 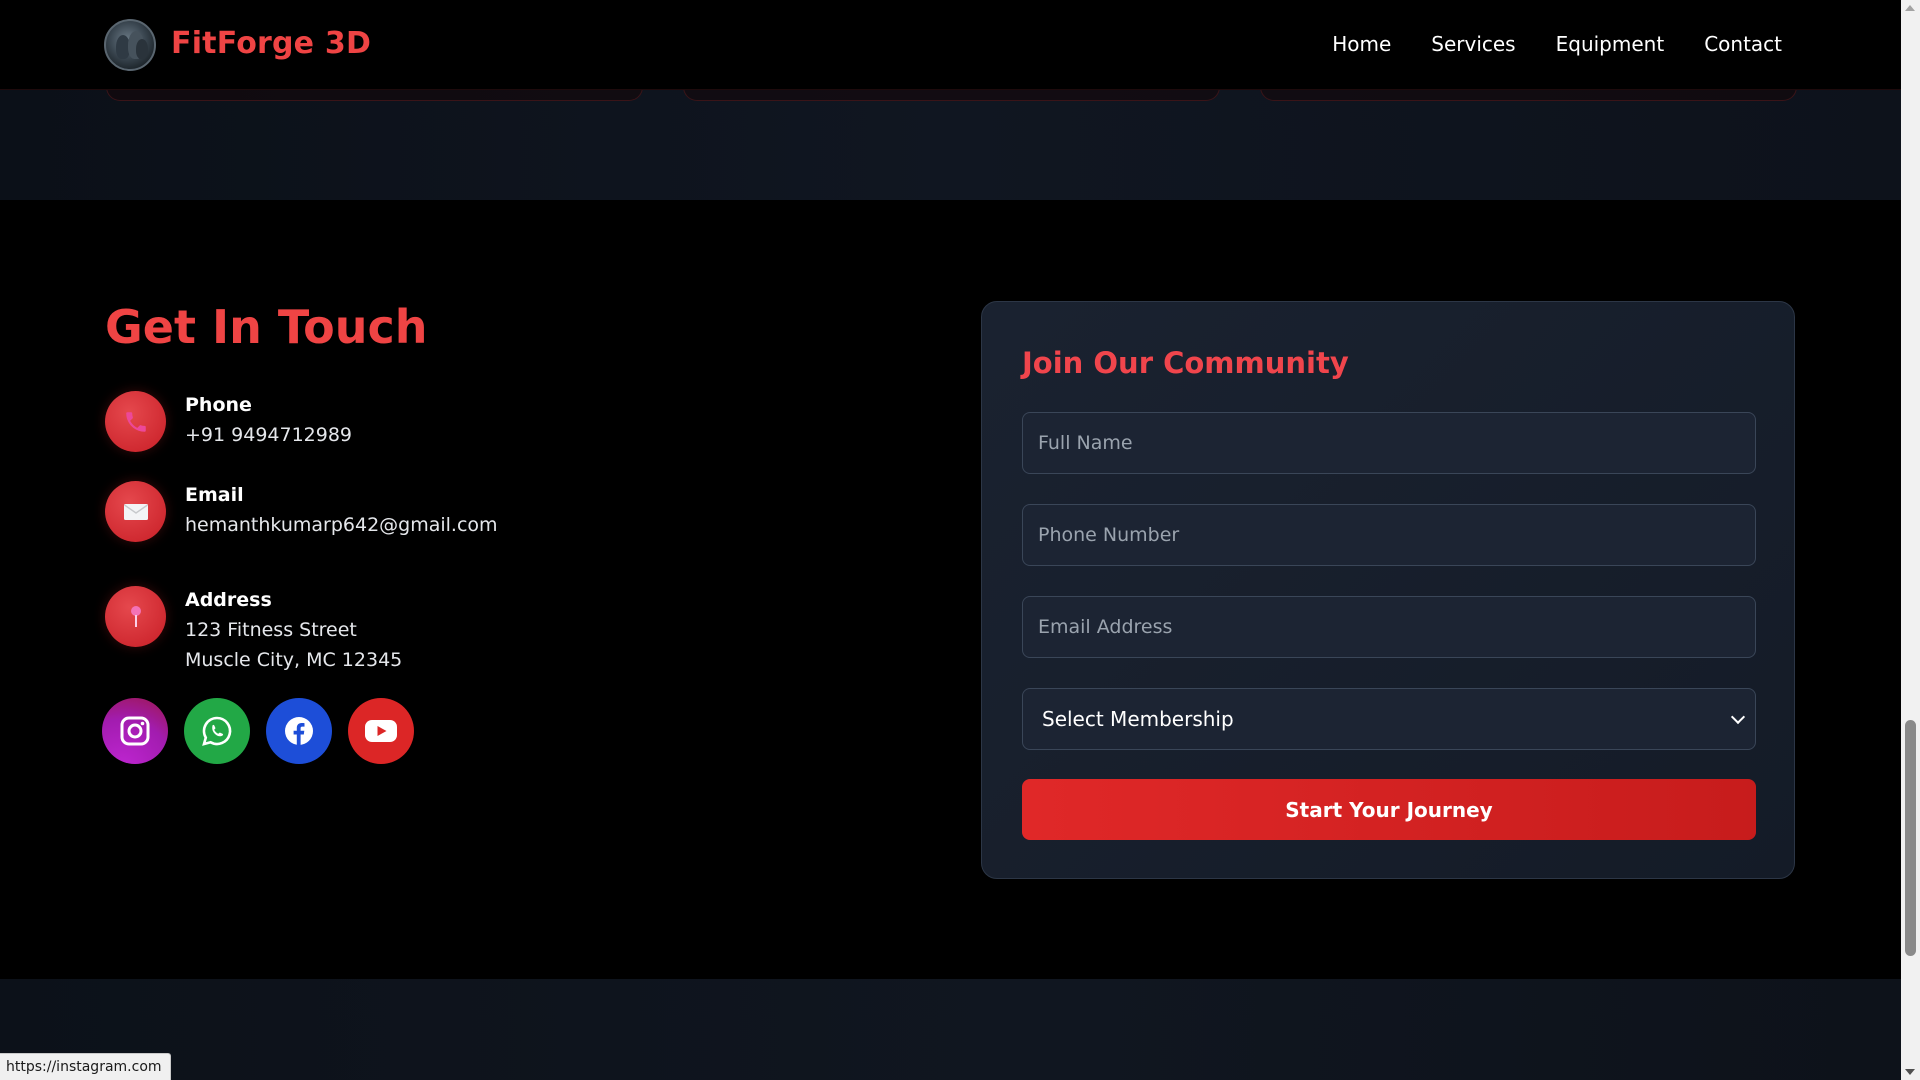 I want to click on contact-email: Email hemanthkumarp642@gmail.com, so click(x=301, y=511).